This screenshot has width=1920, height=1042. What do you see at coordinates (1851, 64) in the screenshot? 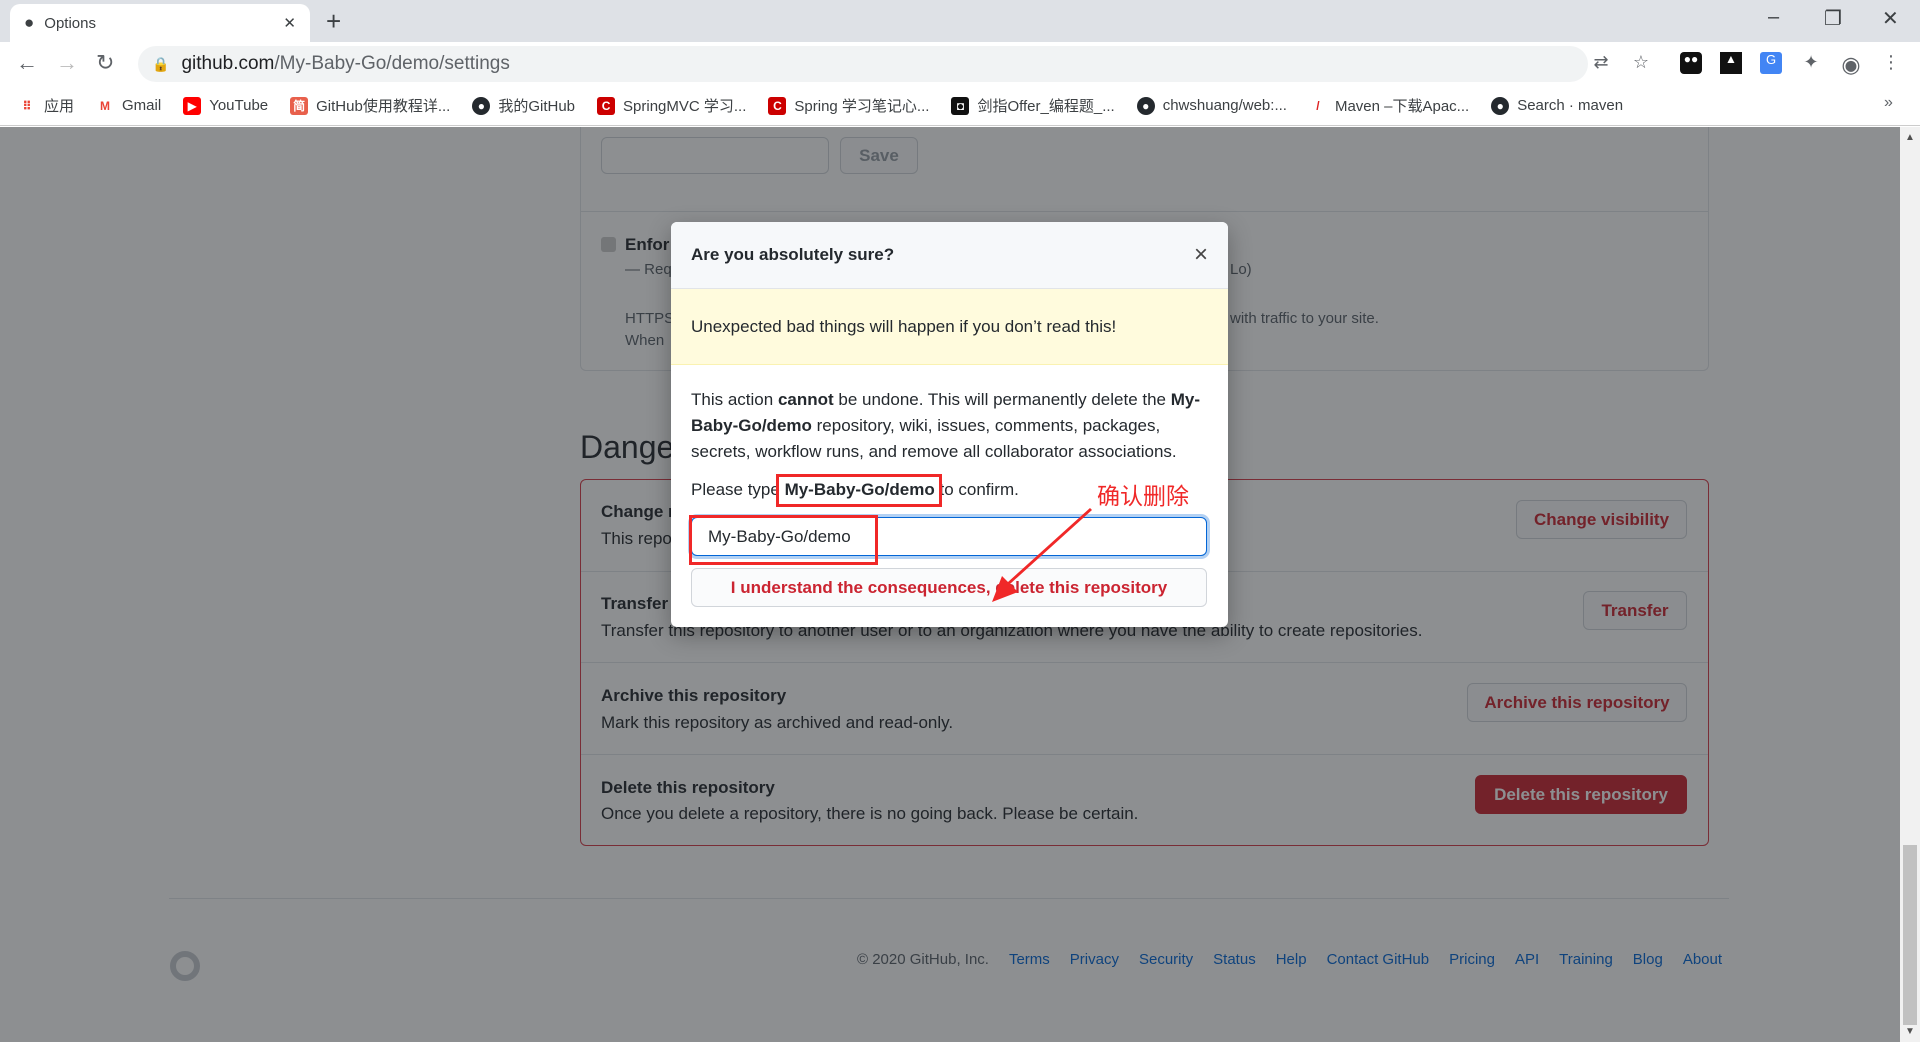
I see `profile-icon: ◉` at bounding box center [1851, 64].